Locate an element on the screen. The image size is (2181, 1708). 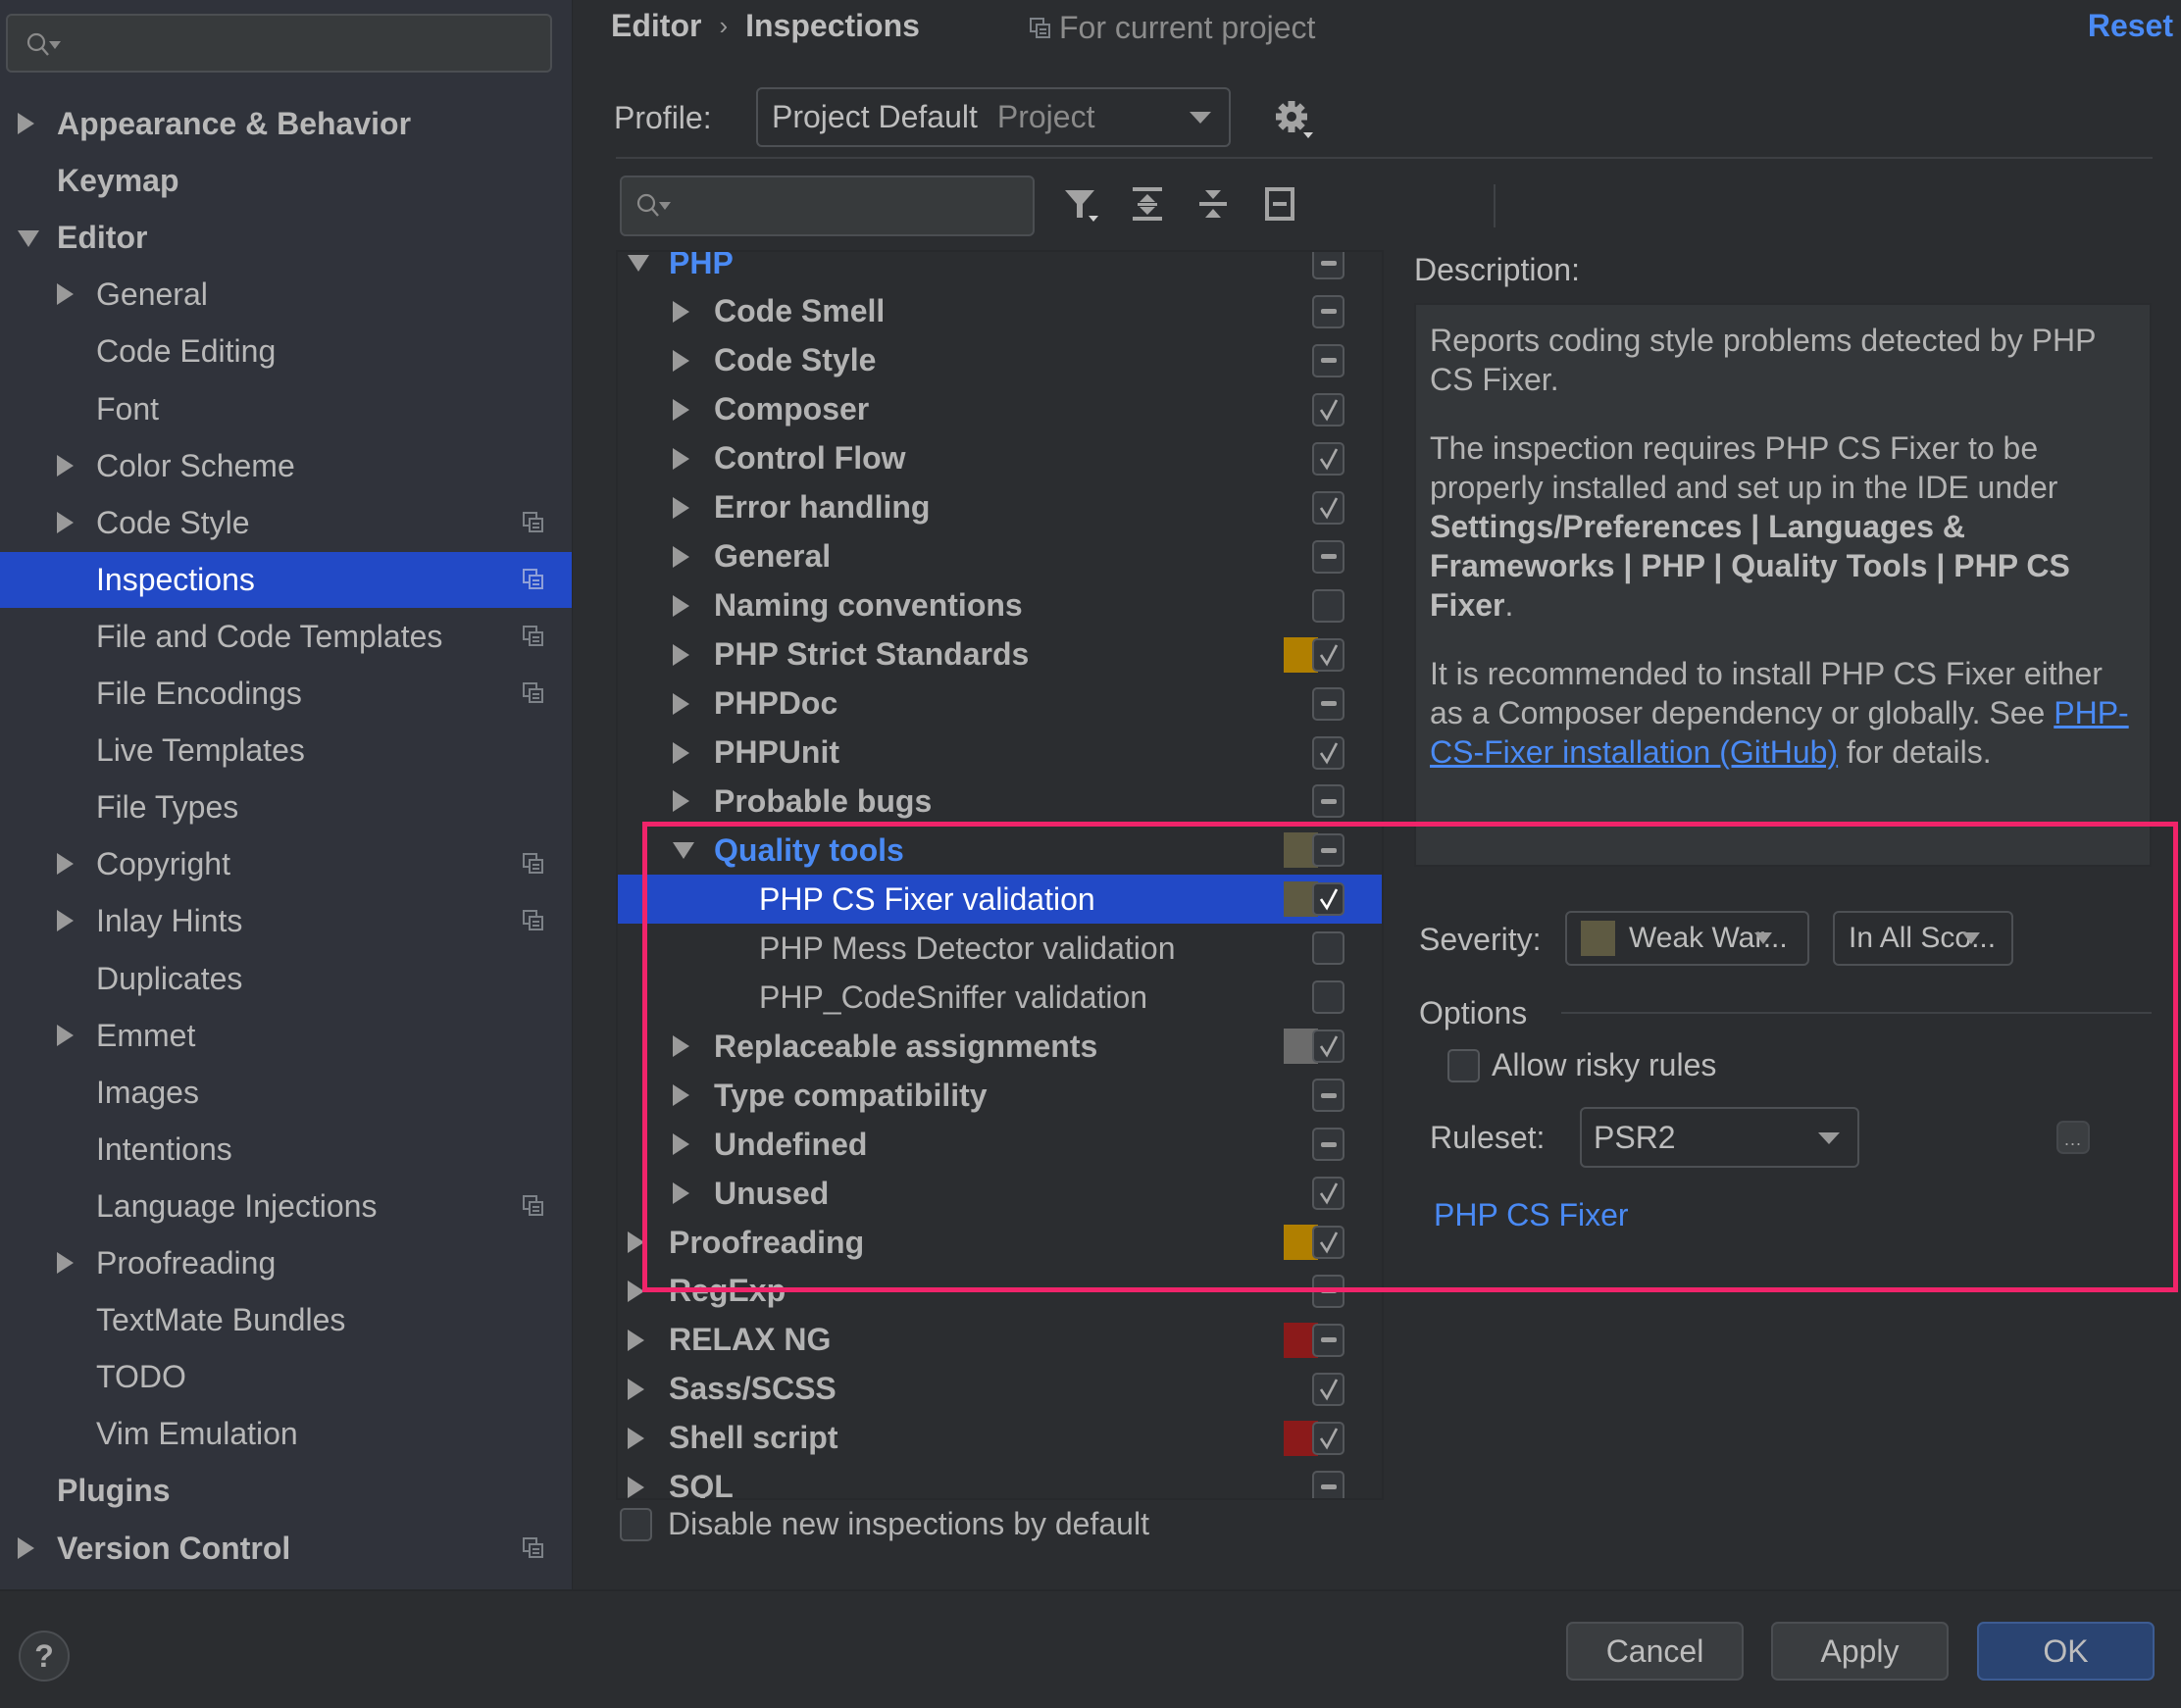
sidebar-item-inspections: Inspections is located at coordinates (286, 579).